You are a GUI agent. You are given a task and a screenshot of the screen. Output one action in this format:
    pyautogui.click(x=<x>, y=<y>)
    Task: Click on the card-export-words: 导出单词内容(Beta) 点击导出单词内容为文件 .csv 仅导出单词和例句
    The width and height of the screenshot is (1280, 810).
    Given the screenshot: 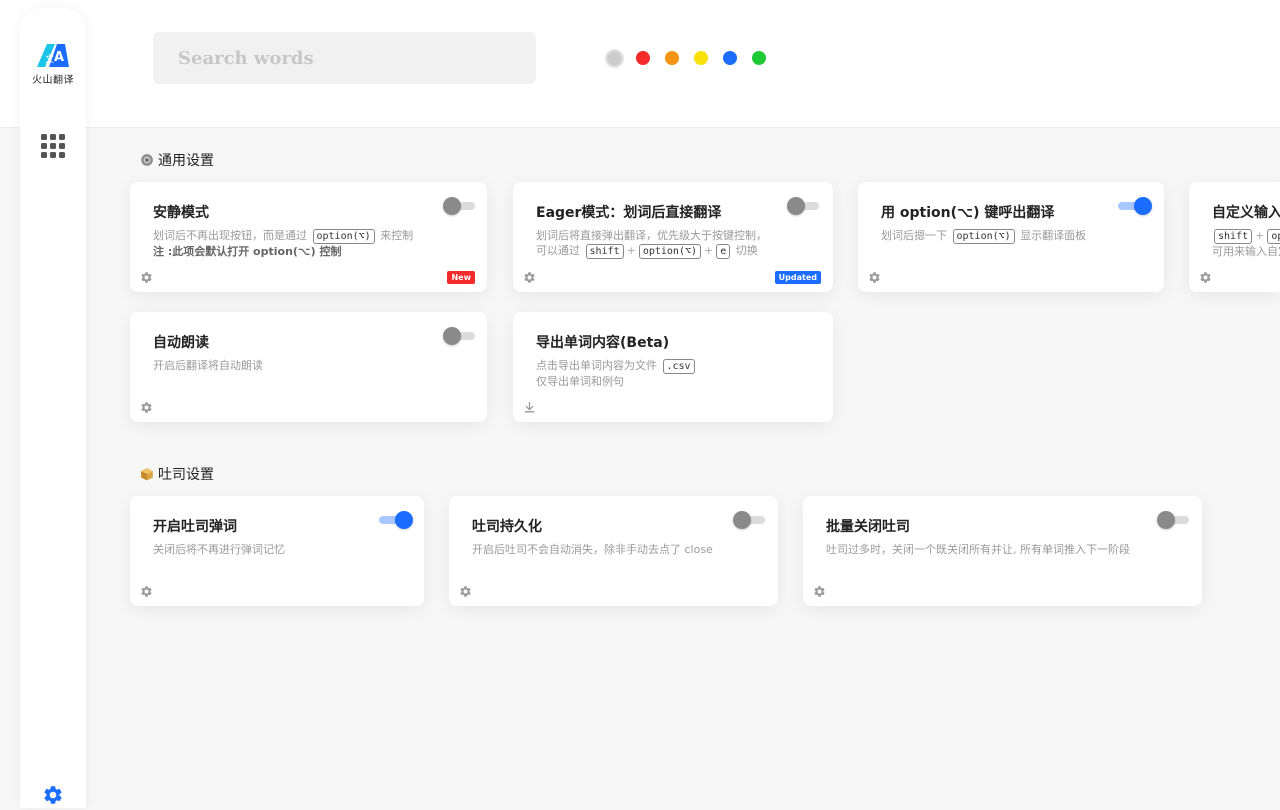 What is the action you would take?
    pyautogui.click(x=673, y=367)
    